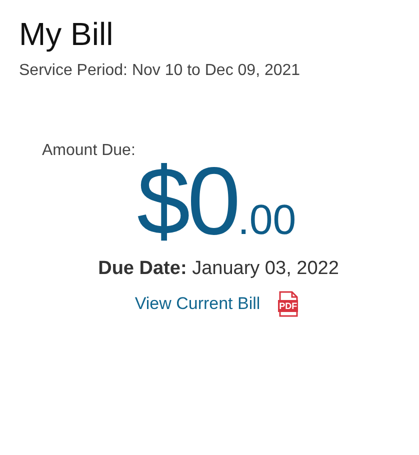 This screenshot has height=455, width=419. I want to click on amount-dollars: $0, so click(187, 202).